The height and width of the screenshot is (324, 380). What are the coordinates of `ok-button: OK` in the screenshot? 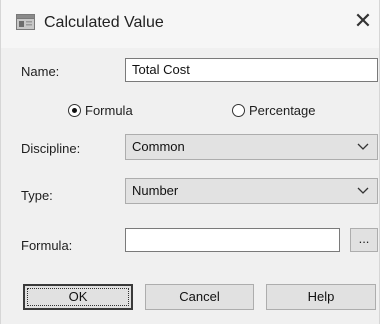 It's located at (78, 297).